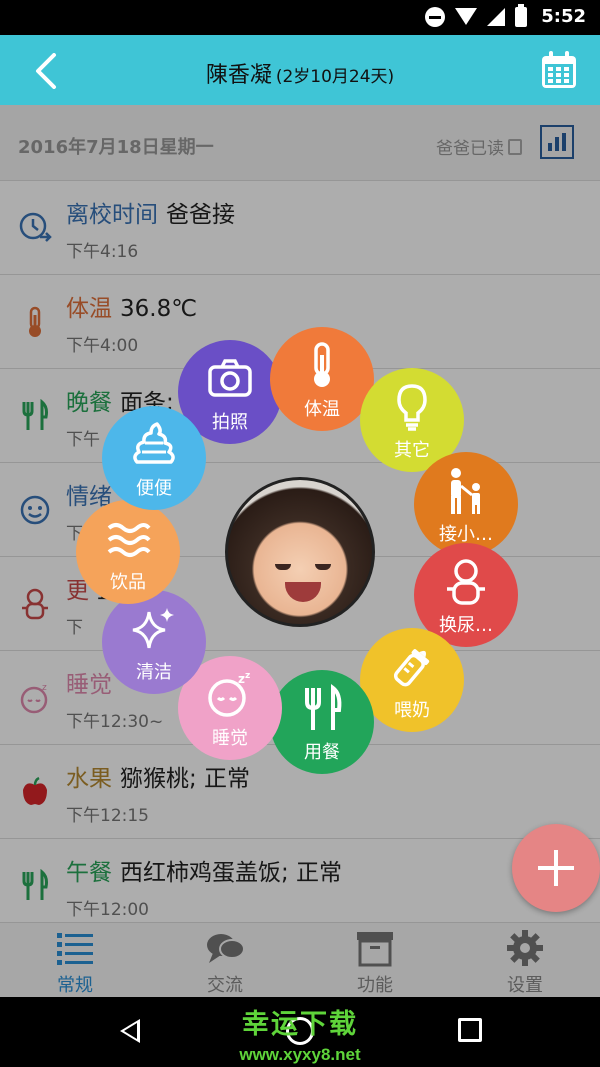 This screenshot has height=1067, width=600. I want to click on menu-poop-button: 便便, so click(154, 458).